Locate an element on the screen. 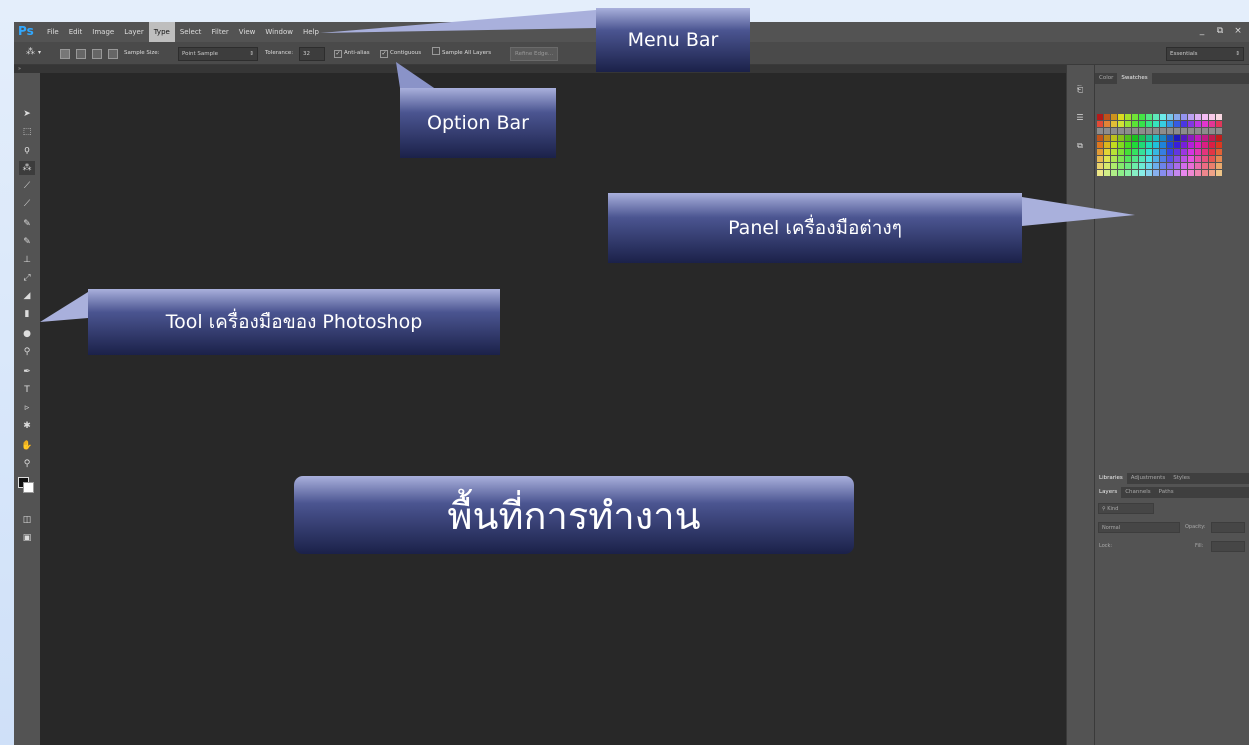 Image resolution: width=1249 pixels, height=745 pixels. history-panel-icon: ⎗ is located at coordinates (1080, 90).